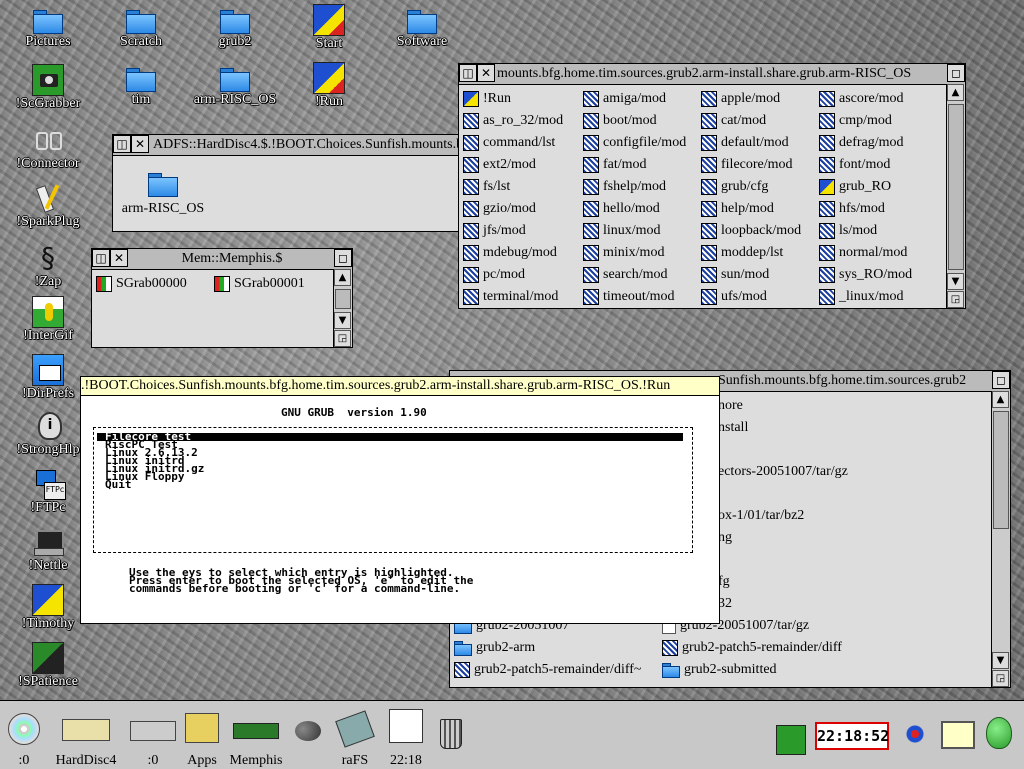 This screenshot has height=769, width=1024. What do you see at coordinates (863, 253) in the screenshot?
I see `filer-item: normal/mod` at bounding box center [863, 253].